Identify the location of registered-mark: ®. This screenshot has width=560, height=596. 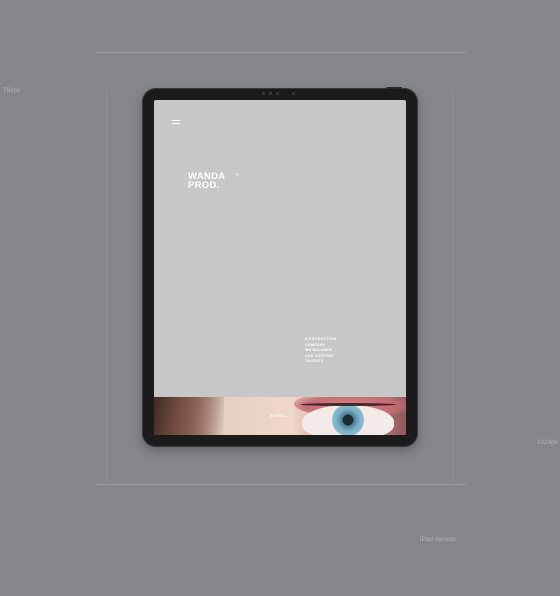
(238, 174).